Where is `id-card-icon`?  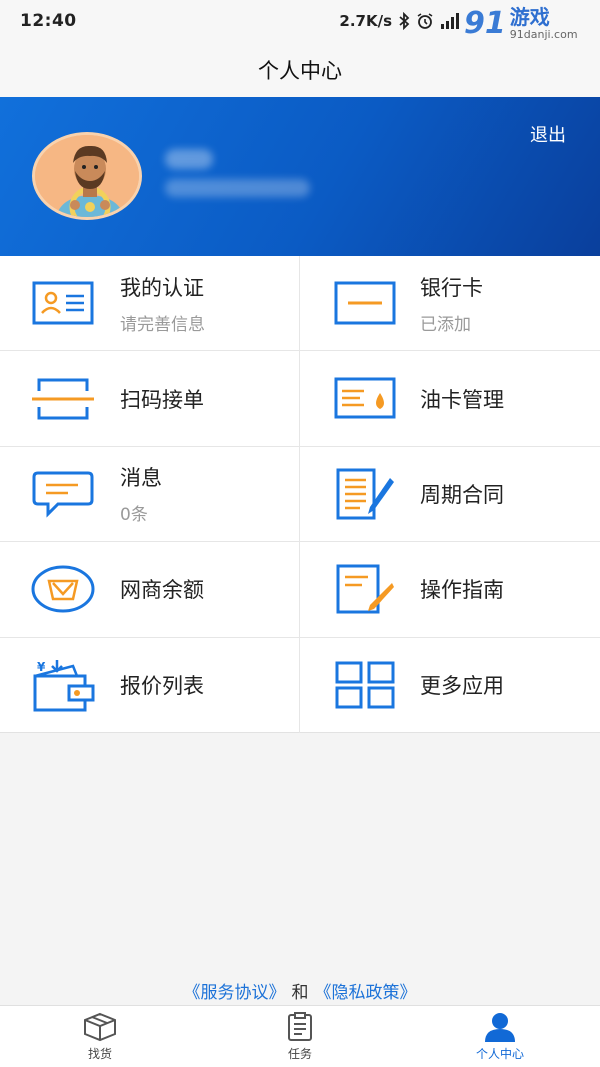 id-card-icon is located at coordinates (63, 303).